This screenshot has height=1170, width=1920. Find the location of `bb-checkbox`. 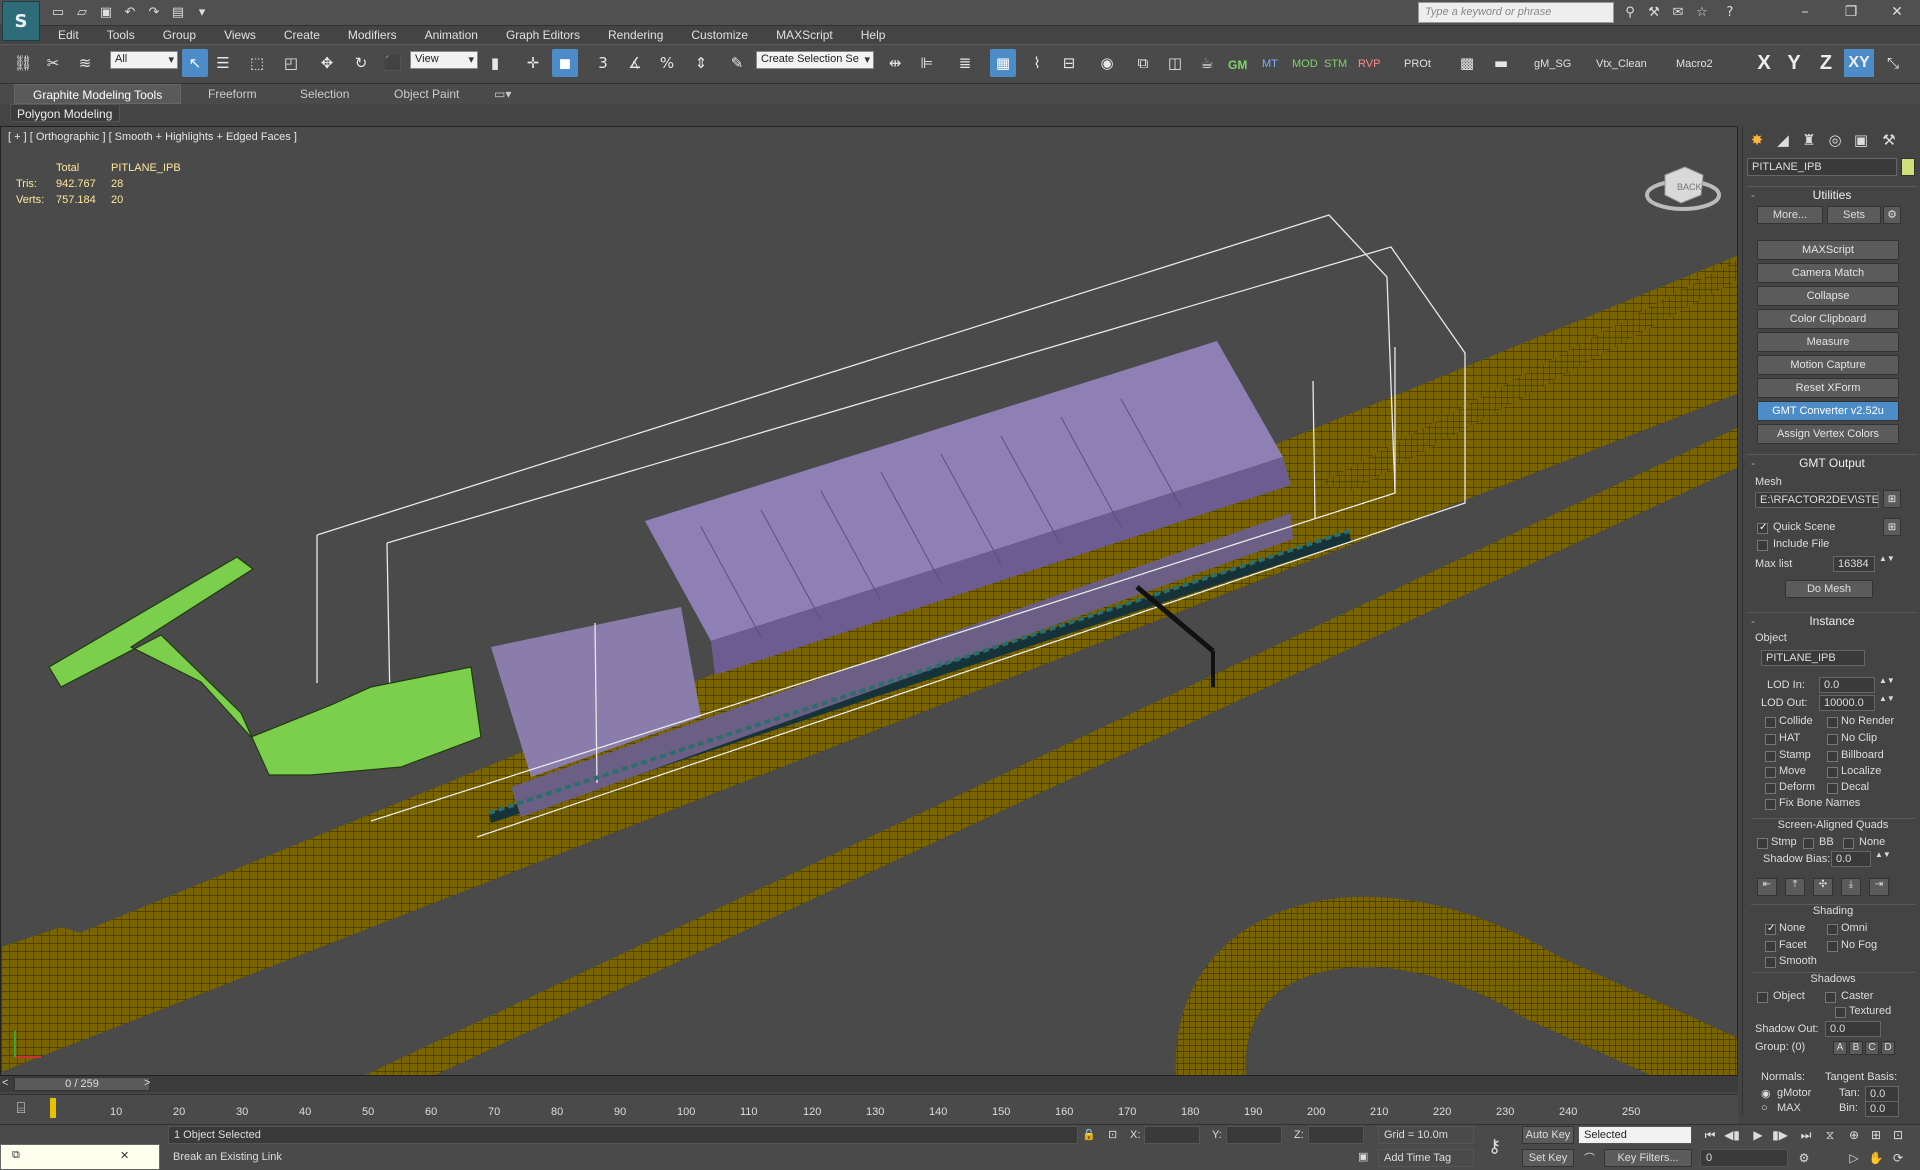

bb-checkbox is located at coordinates (1808, 843).